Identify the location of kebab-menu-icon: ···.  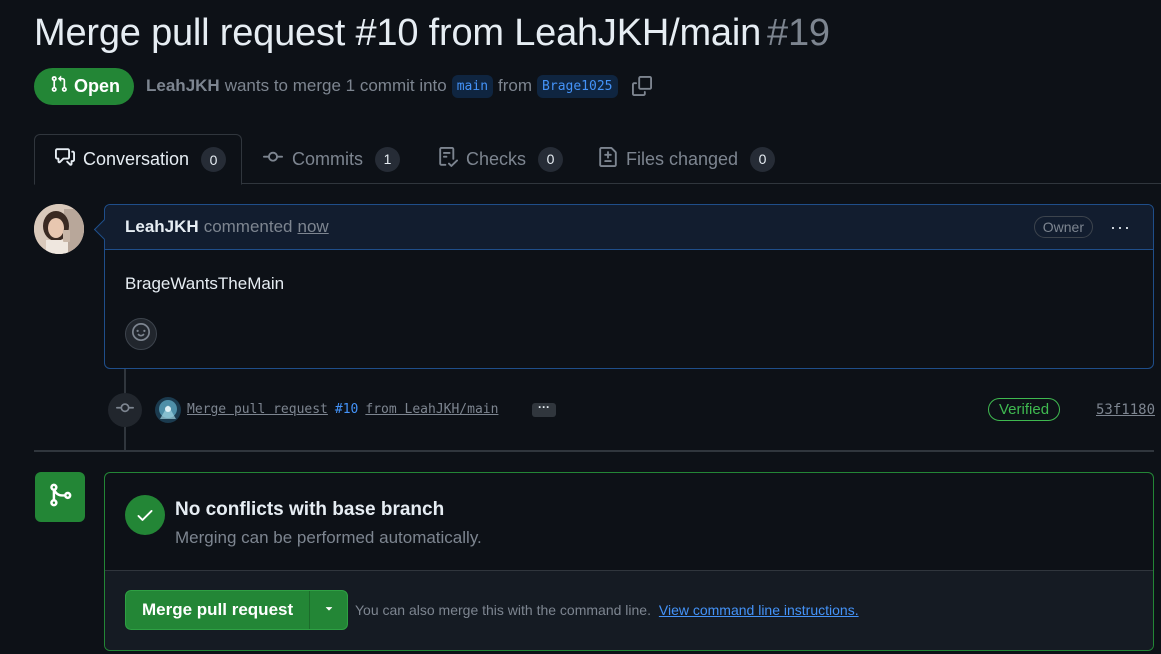
(1120, 227).